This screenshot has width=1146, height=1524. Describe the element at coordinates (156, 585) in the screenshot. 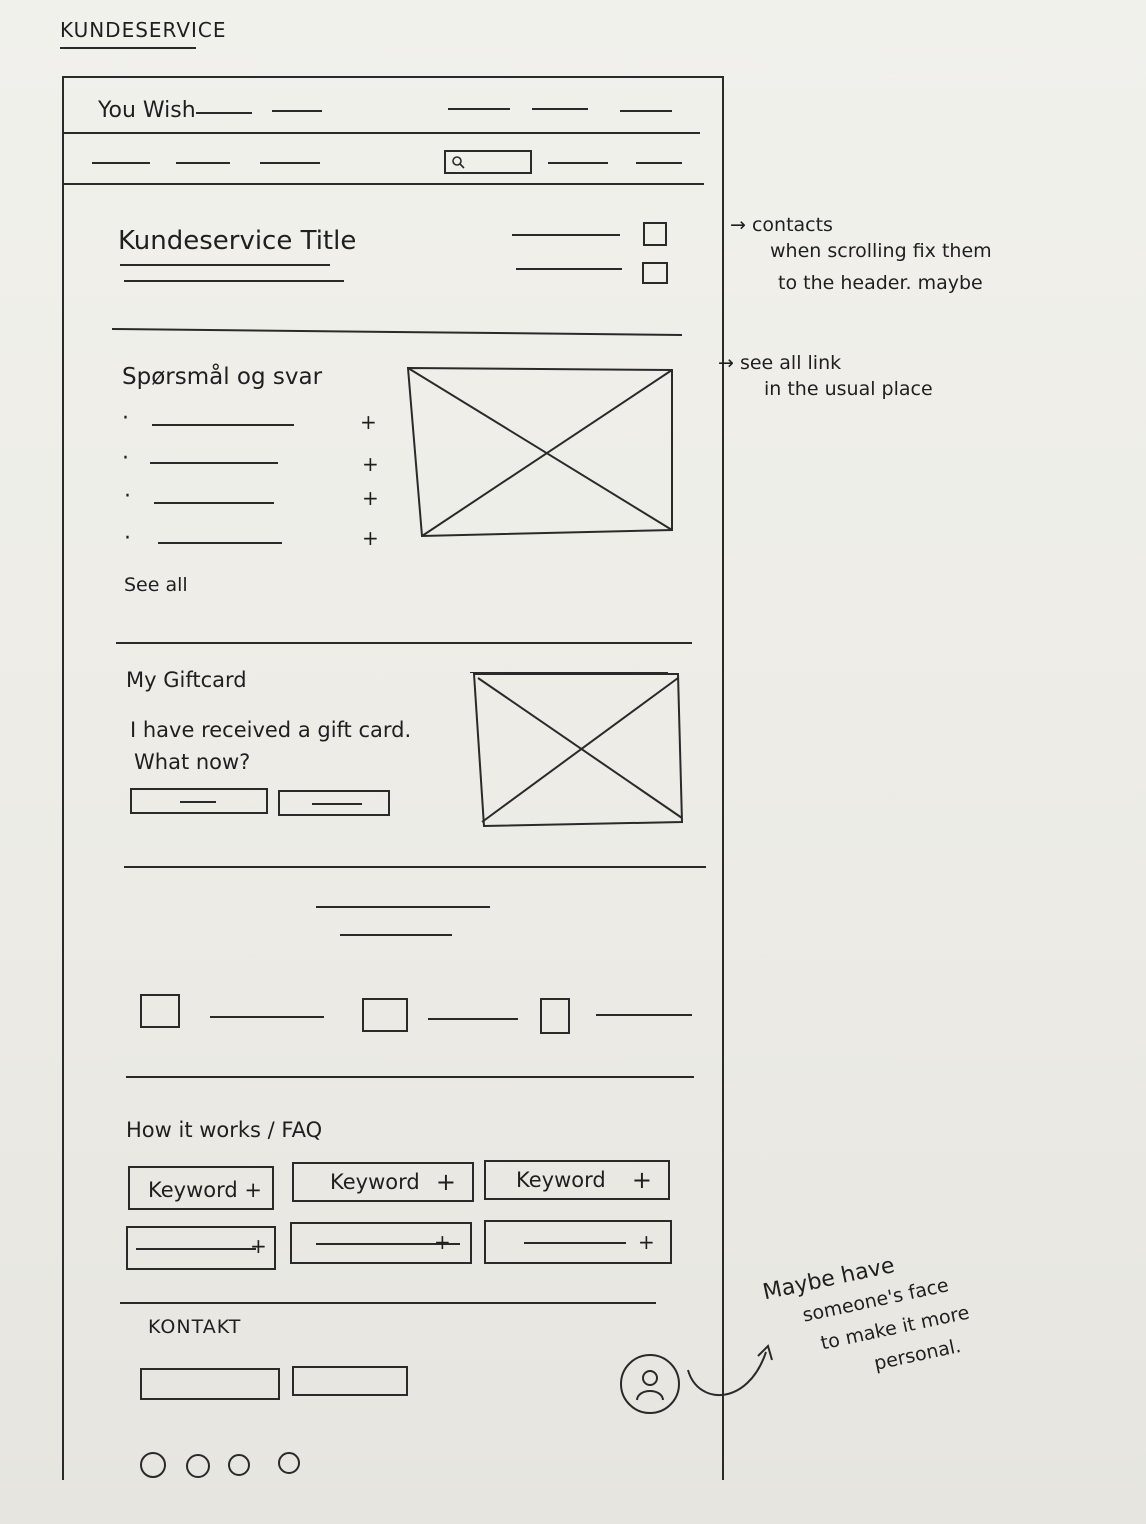

I see `see-all-link: See all` at that location.